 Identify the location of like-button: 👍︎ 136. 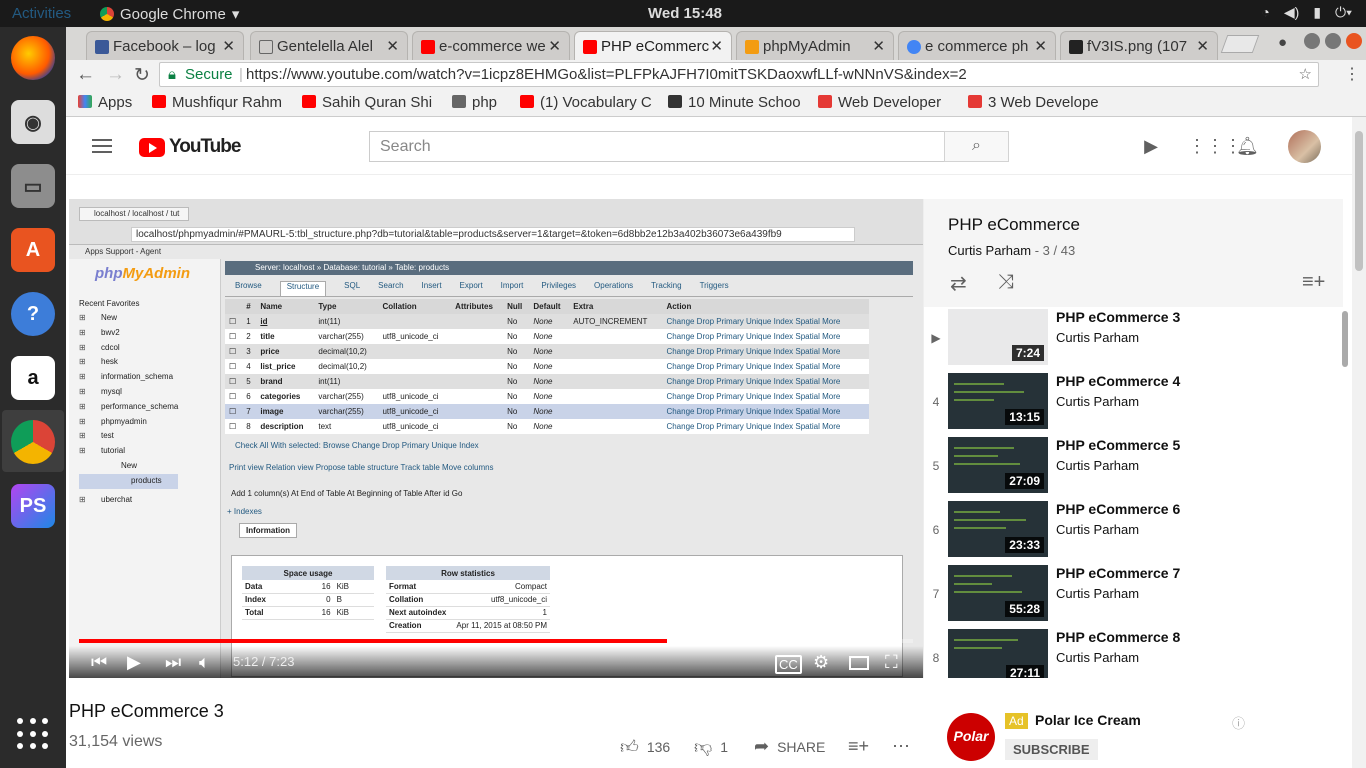
(645, 747).